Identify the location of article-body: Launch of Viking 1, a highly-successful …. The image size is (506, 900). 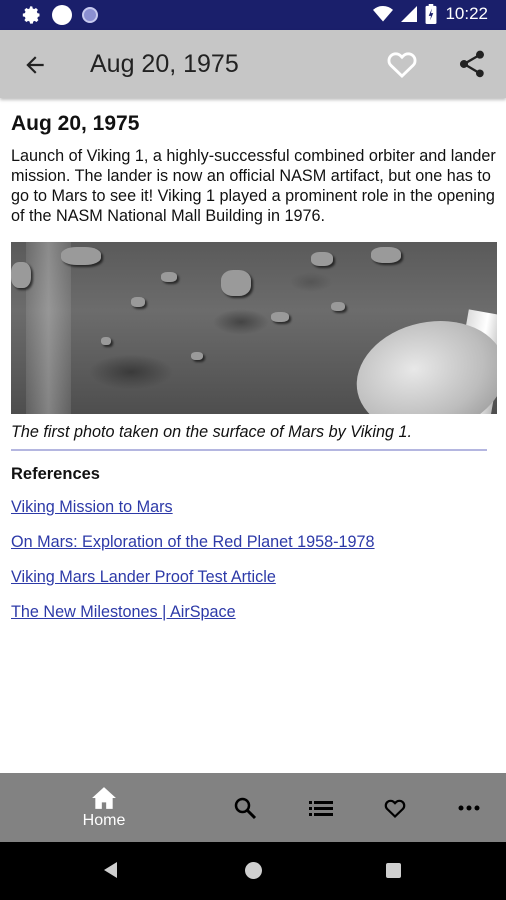
(253, 186).